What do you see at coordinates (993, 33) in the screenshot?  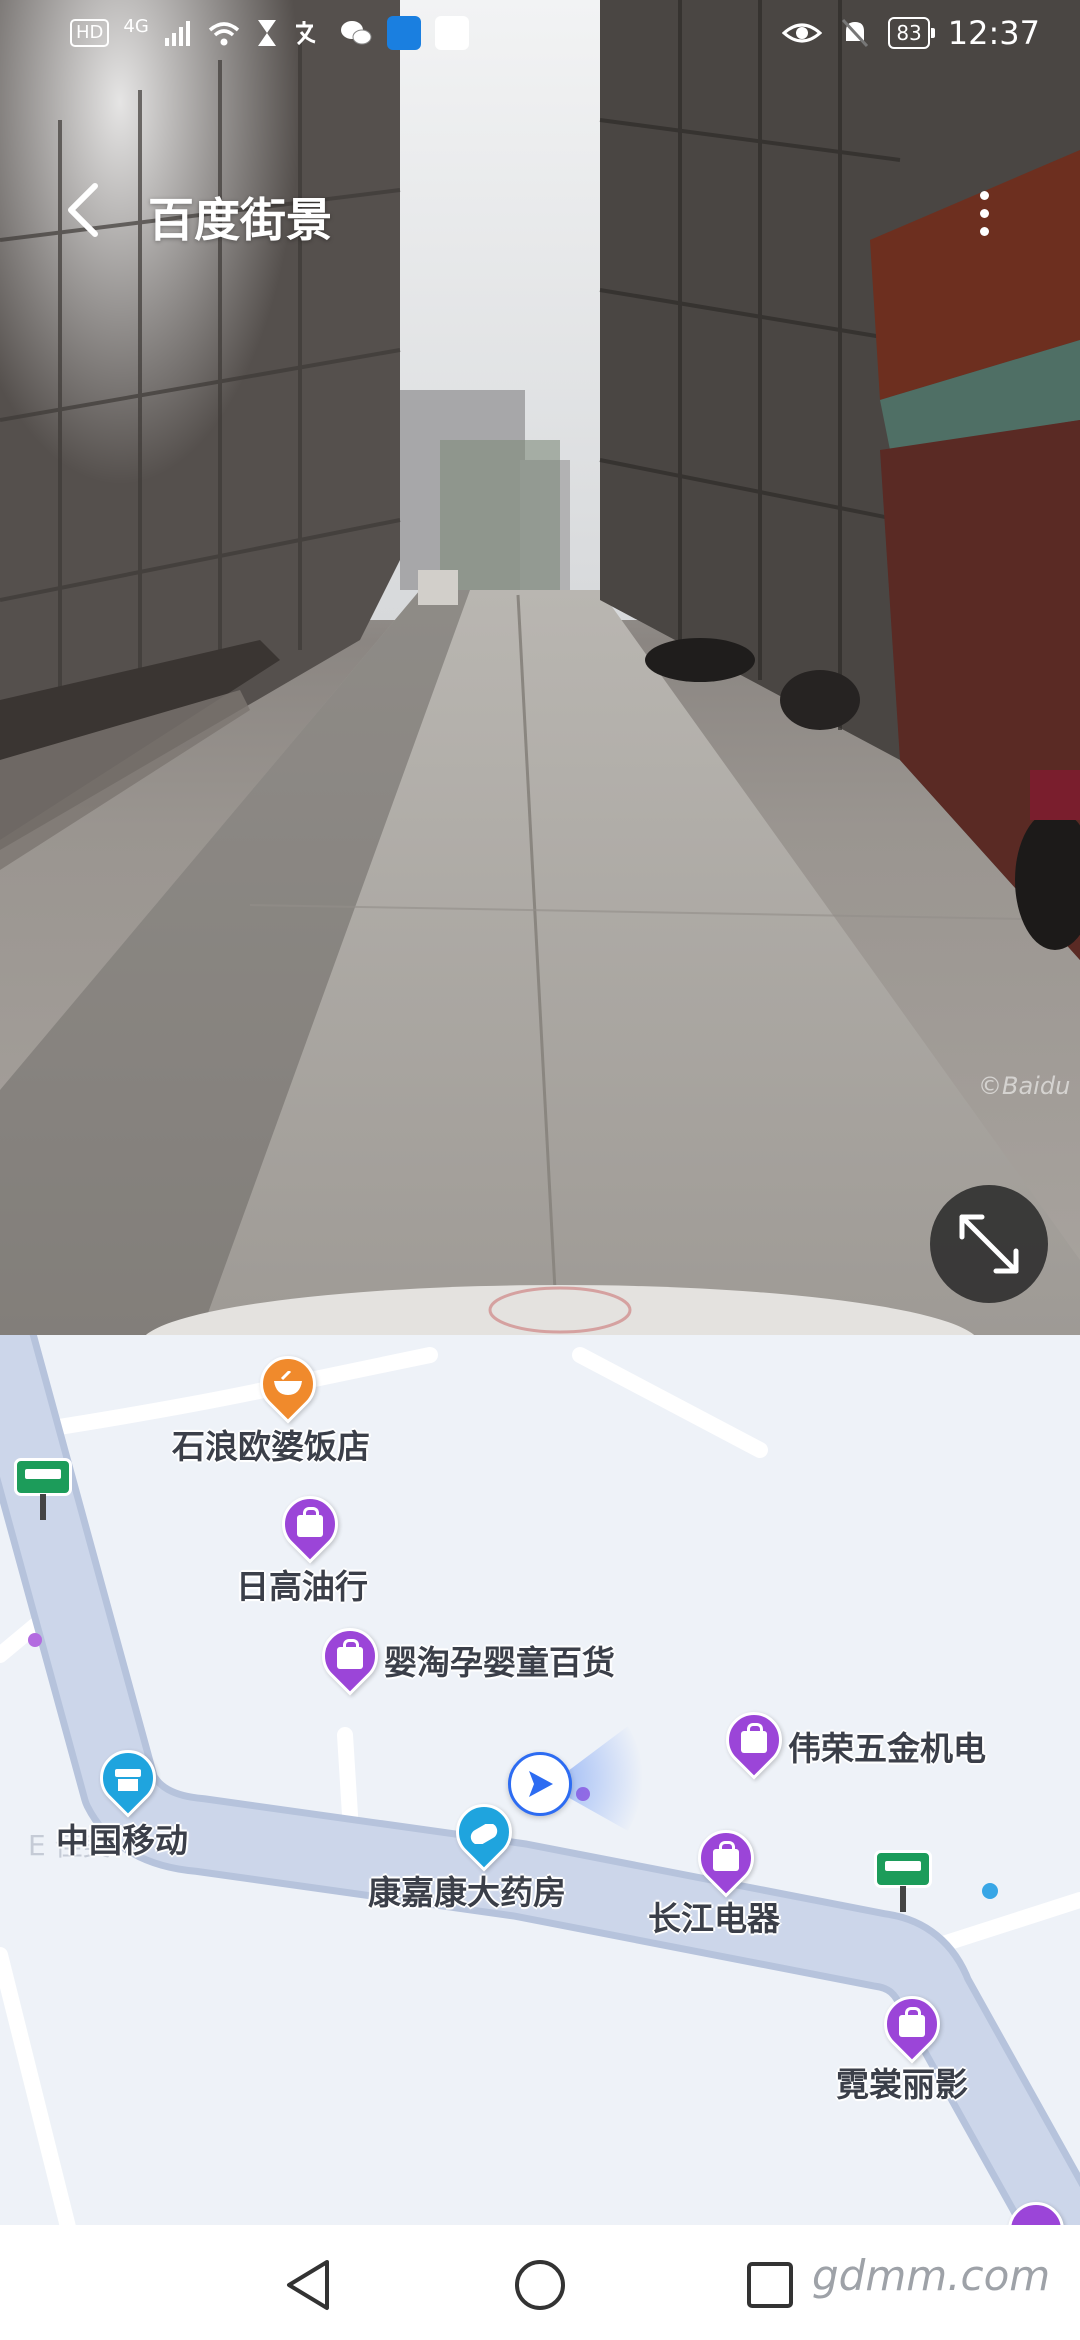 I see `status-time: 12:37` at bounding box center [993, 33].